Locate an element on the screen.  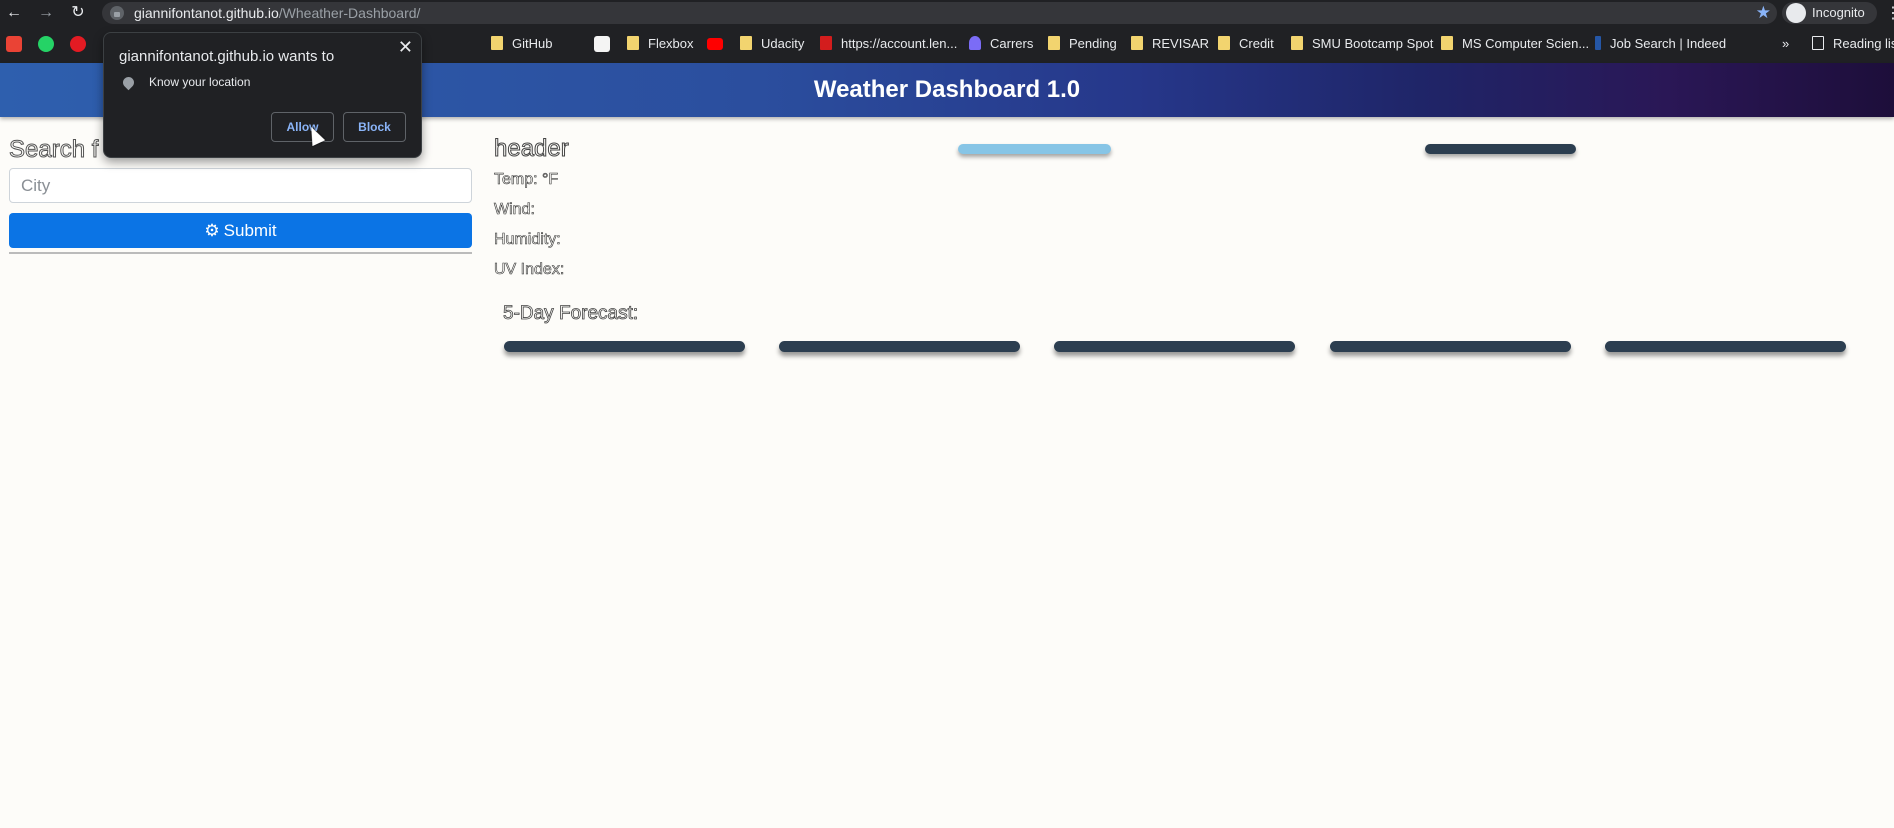
bookmark-smu: SMU Bootcamp Spot is located at coordinates (1362, 44).